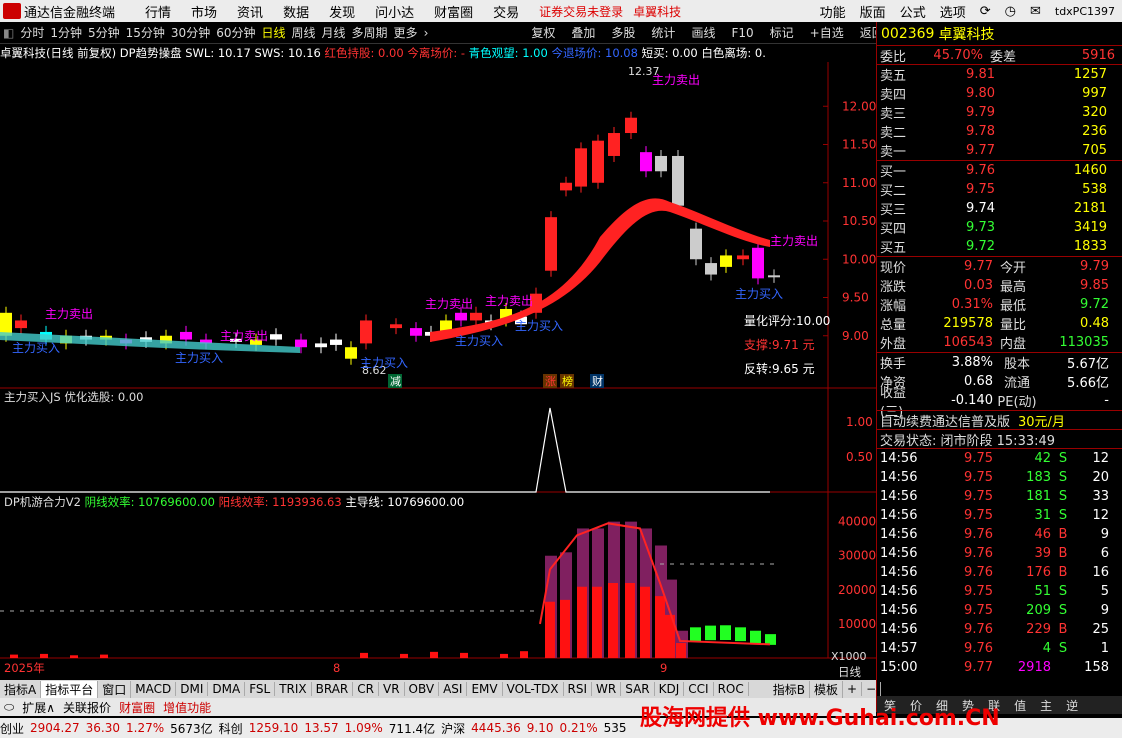 This screenshot has width=1122, height=738. Describe the element at coordinates (304, 32) in the screenshot. I see `period-tab: 周线` at that location.